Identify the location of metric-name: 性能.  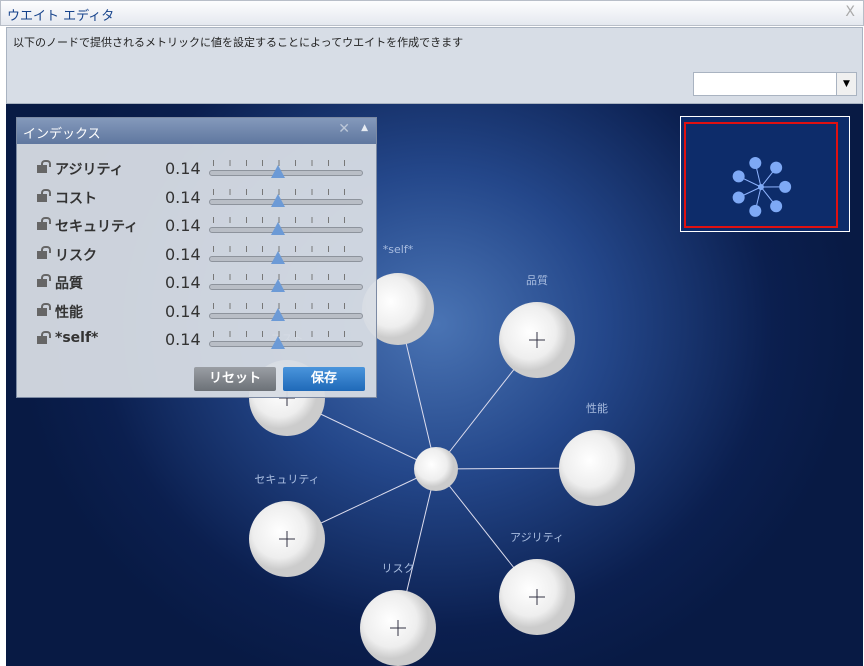
(69, 312).